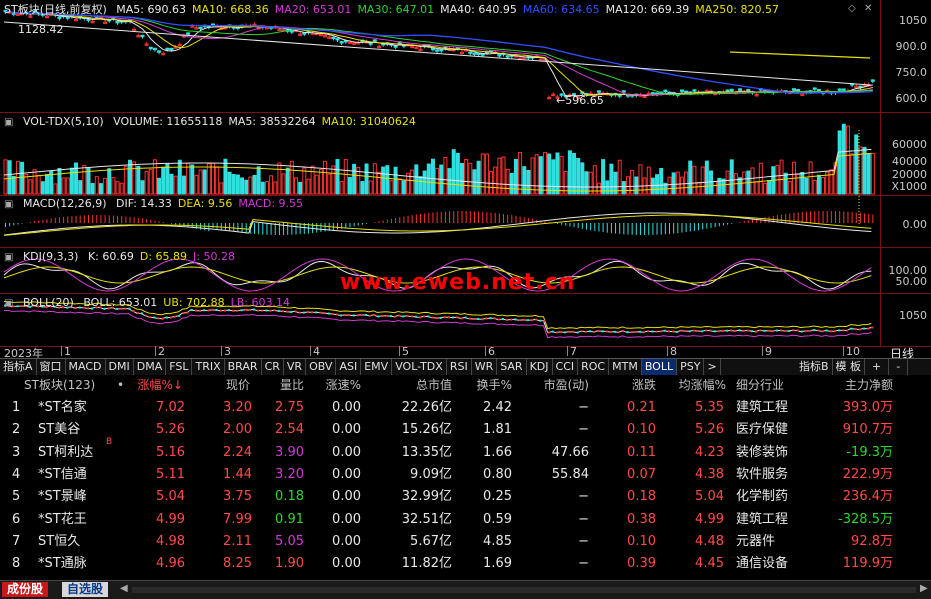 The image size is (931, 599). Describe the element at coordinates (594, 367) in the screenshot. I see `tab-roc: ROC` at that location.